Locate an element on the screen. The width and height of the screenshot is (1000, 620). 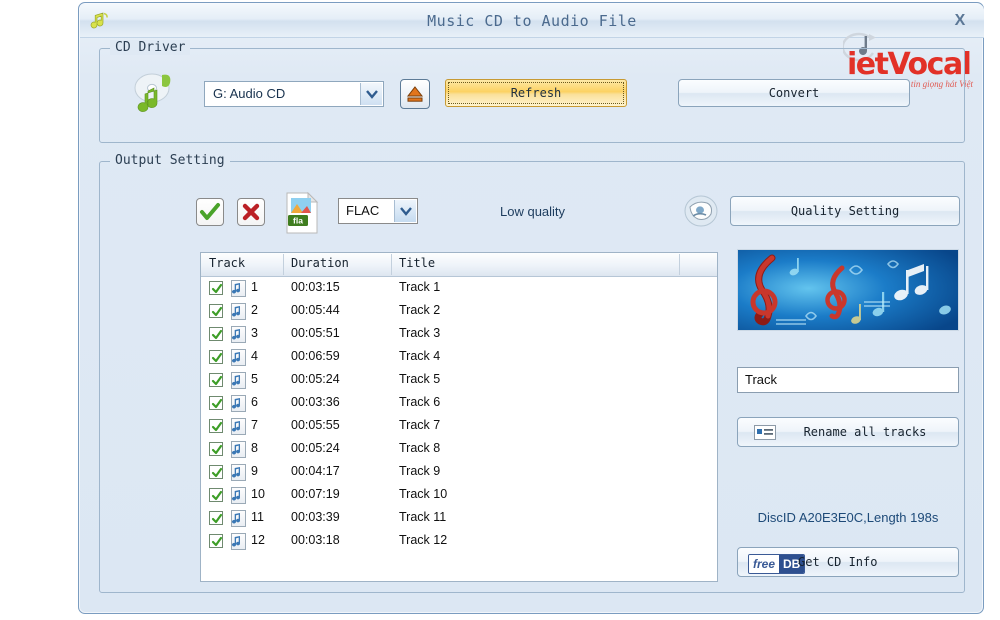
flac-file-icon: fla is located at coordinates (302, 212).